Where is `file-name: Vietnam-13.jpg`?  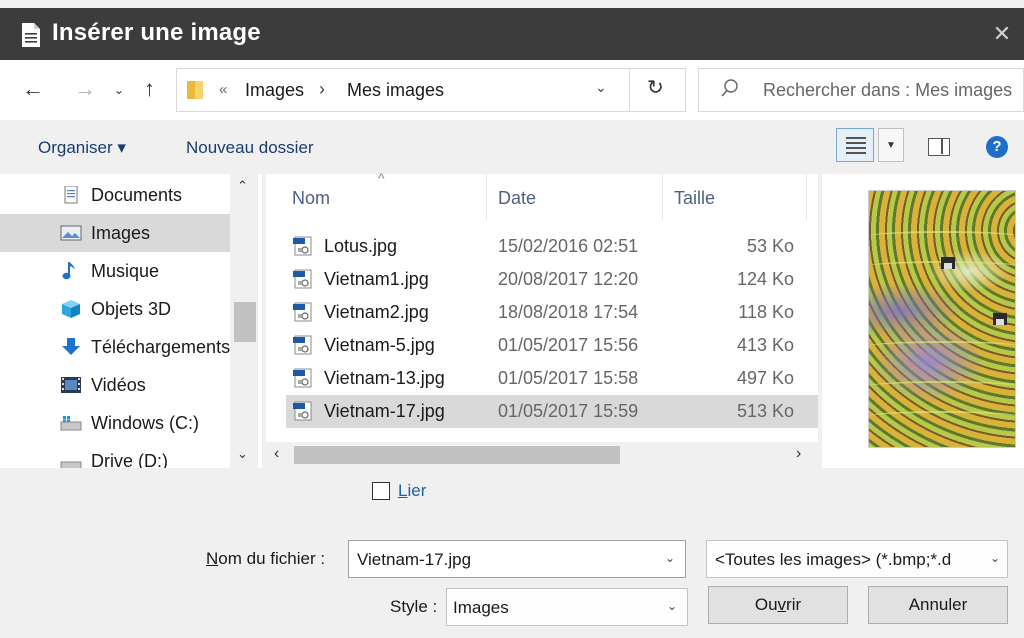
file-name: Vietnam-13.jpg is located at coordinates (384, 378).